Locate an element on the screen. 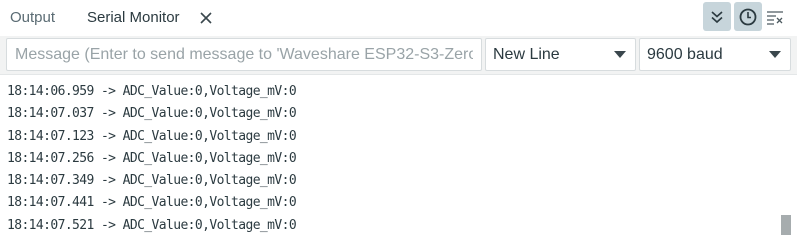 The image size is (797, 249). double-chevron-down-icon is located at coordinates (717, 17).